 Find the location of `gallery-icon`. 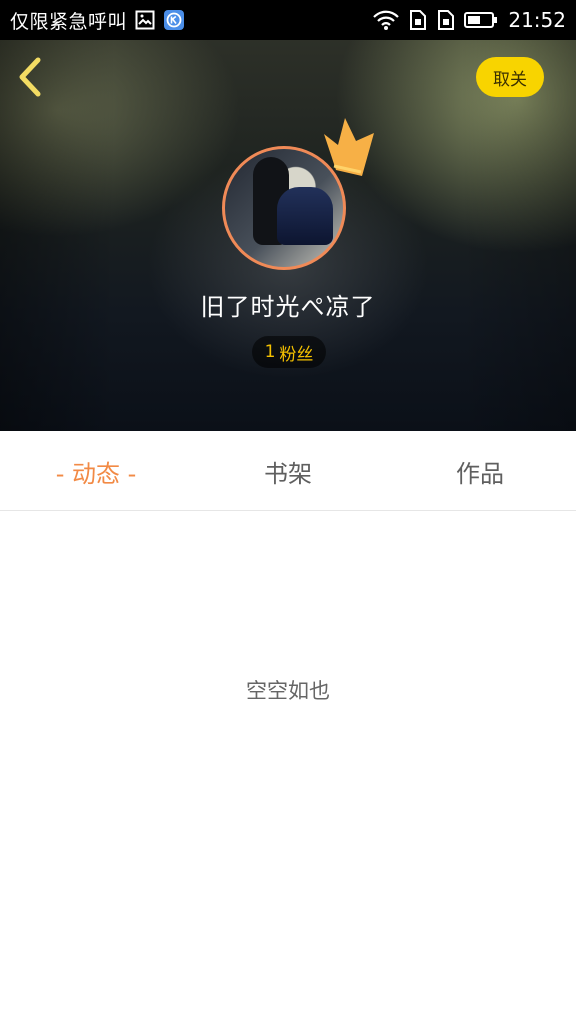

gallery-icon is located at coordinates (145, 20).